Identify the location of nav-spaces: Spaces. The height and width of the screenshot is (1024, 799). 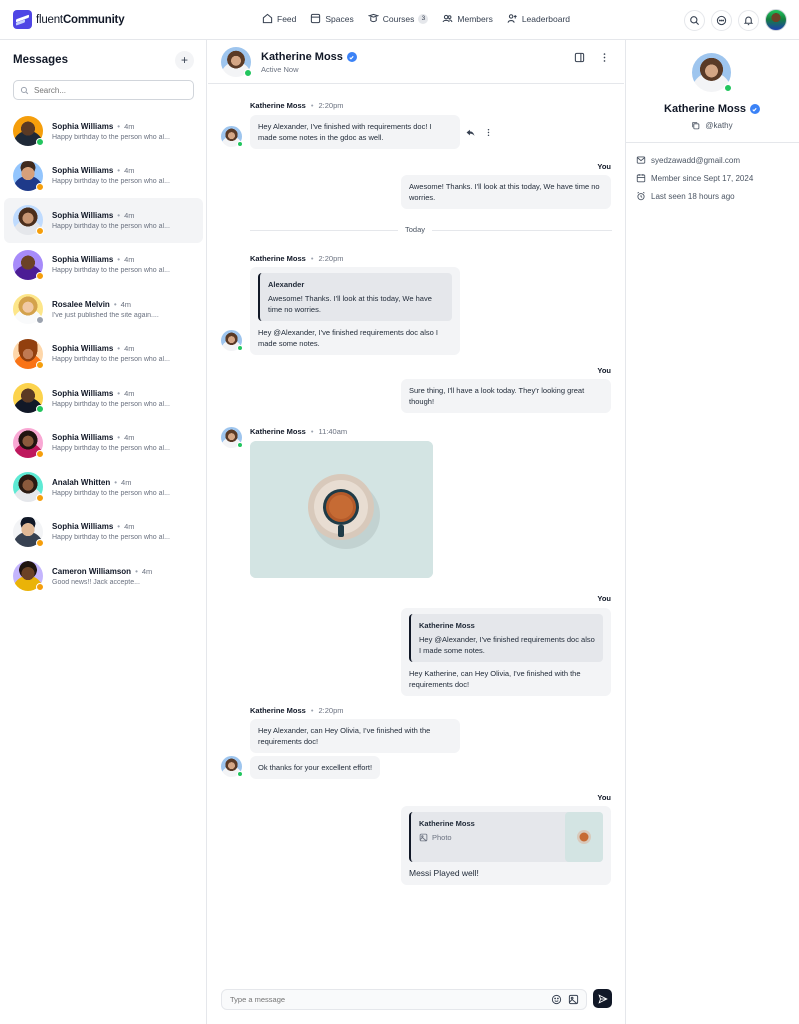
(332, 18).